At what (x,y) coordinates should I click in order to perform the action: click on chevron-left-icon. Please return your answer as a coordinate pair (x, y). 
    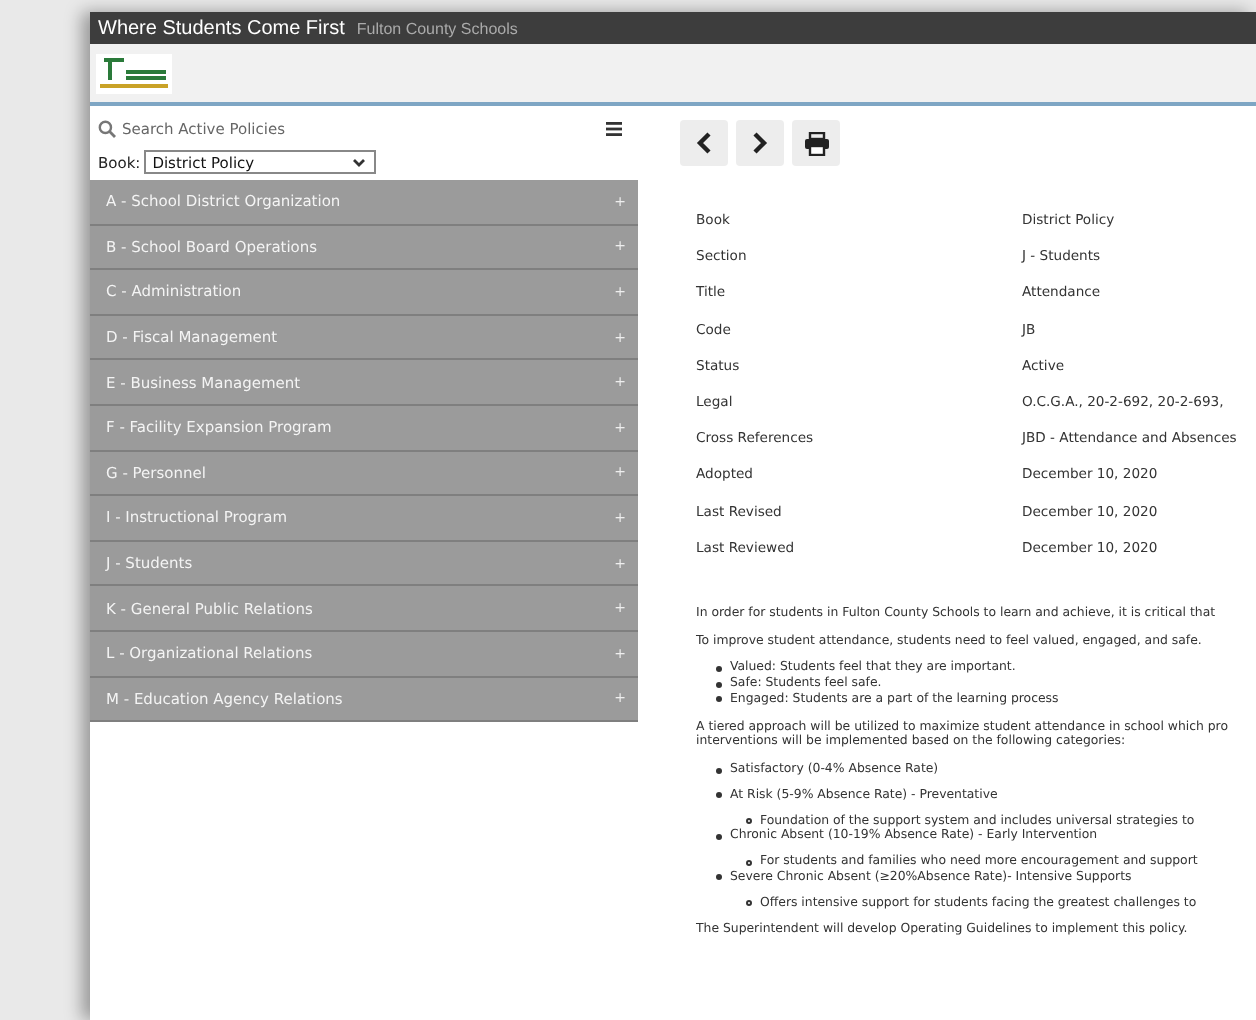
    Looking at the image, I should click on (704, 143).